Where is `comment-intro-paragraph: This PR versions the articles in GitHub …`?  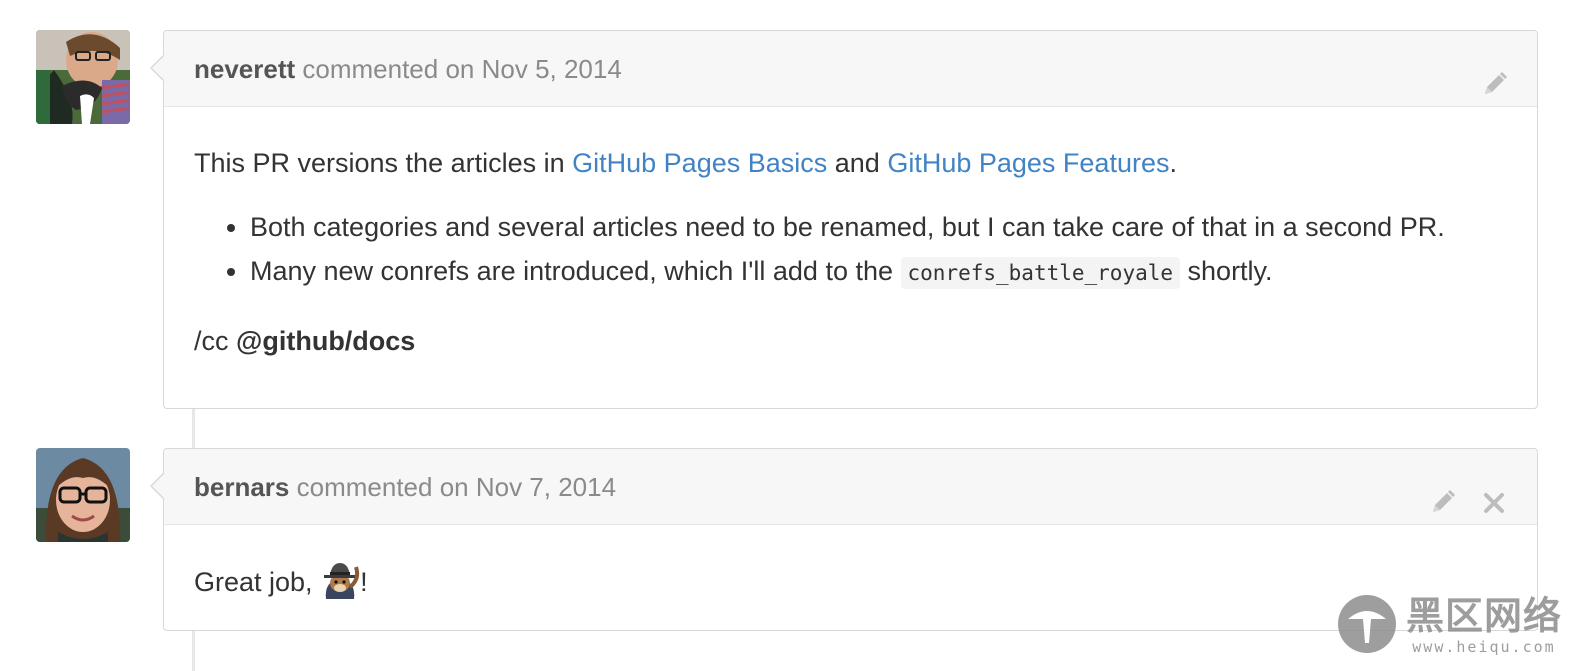
comment-intro-paragraph: This PR versions the articles in GitHub … is located at coordinates (850, 163).